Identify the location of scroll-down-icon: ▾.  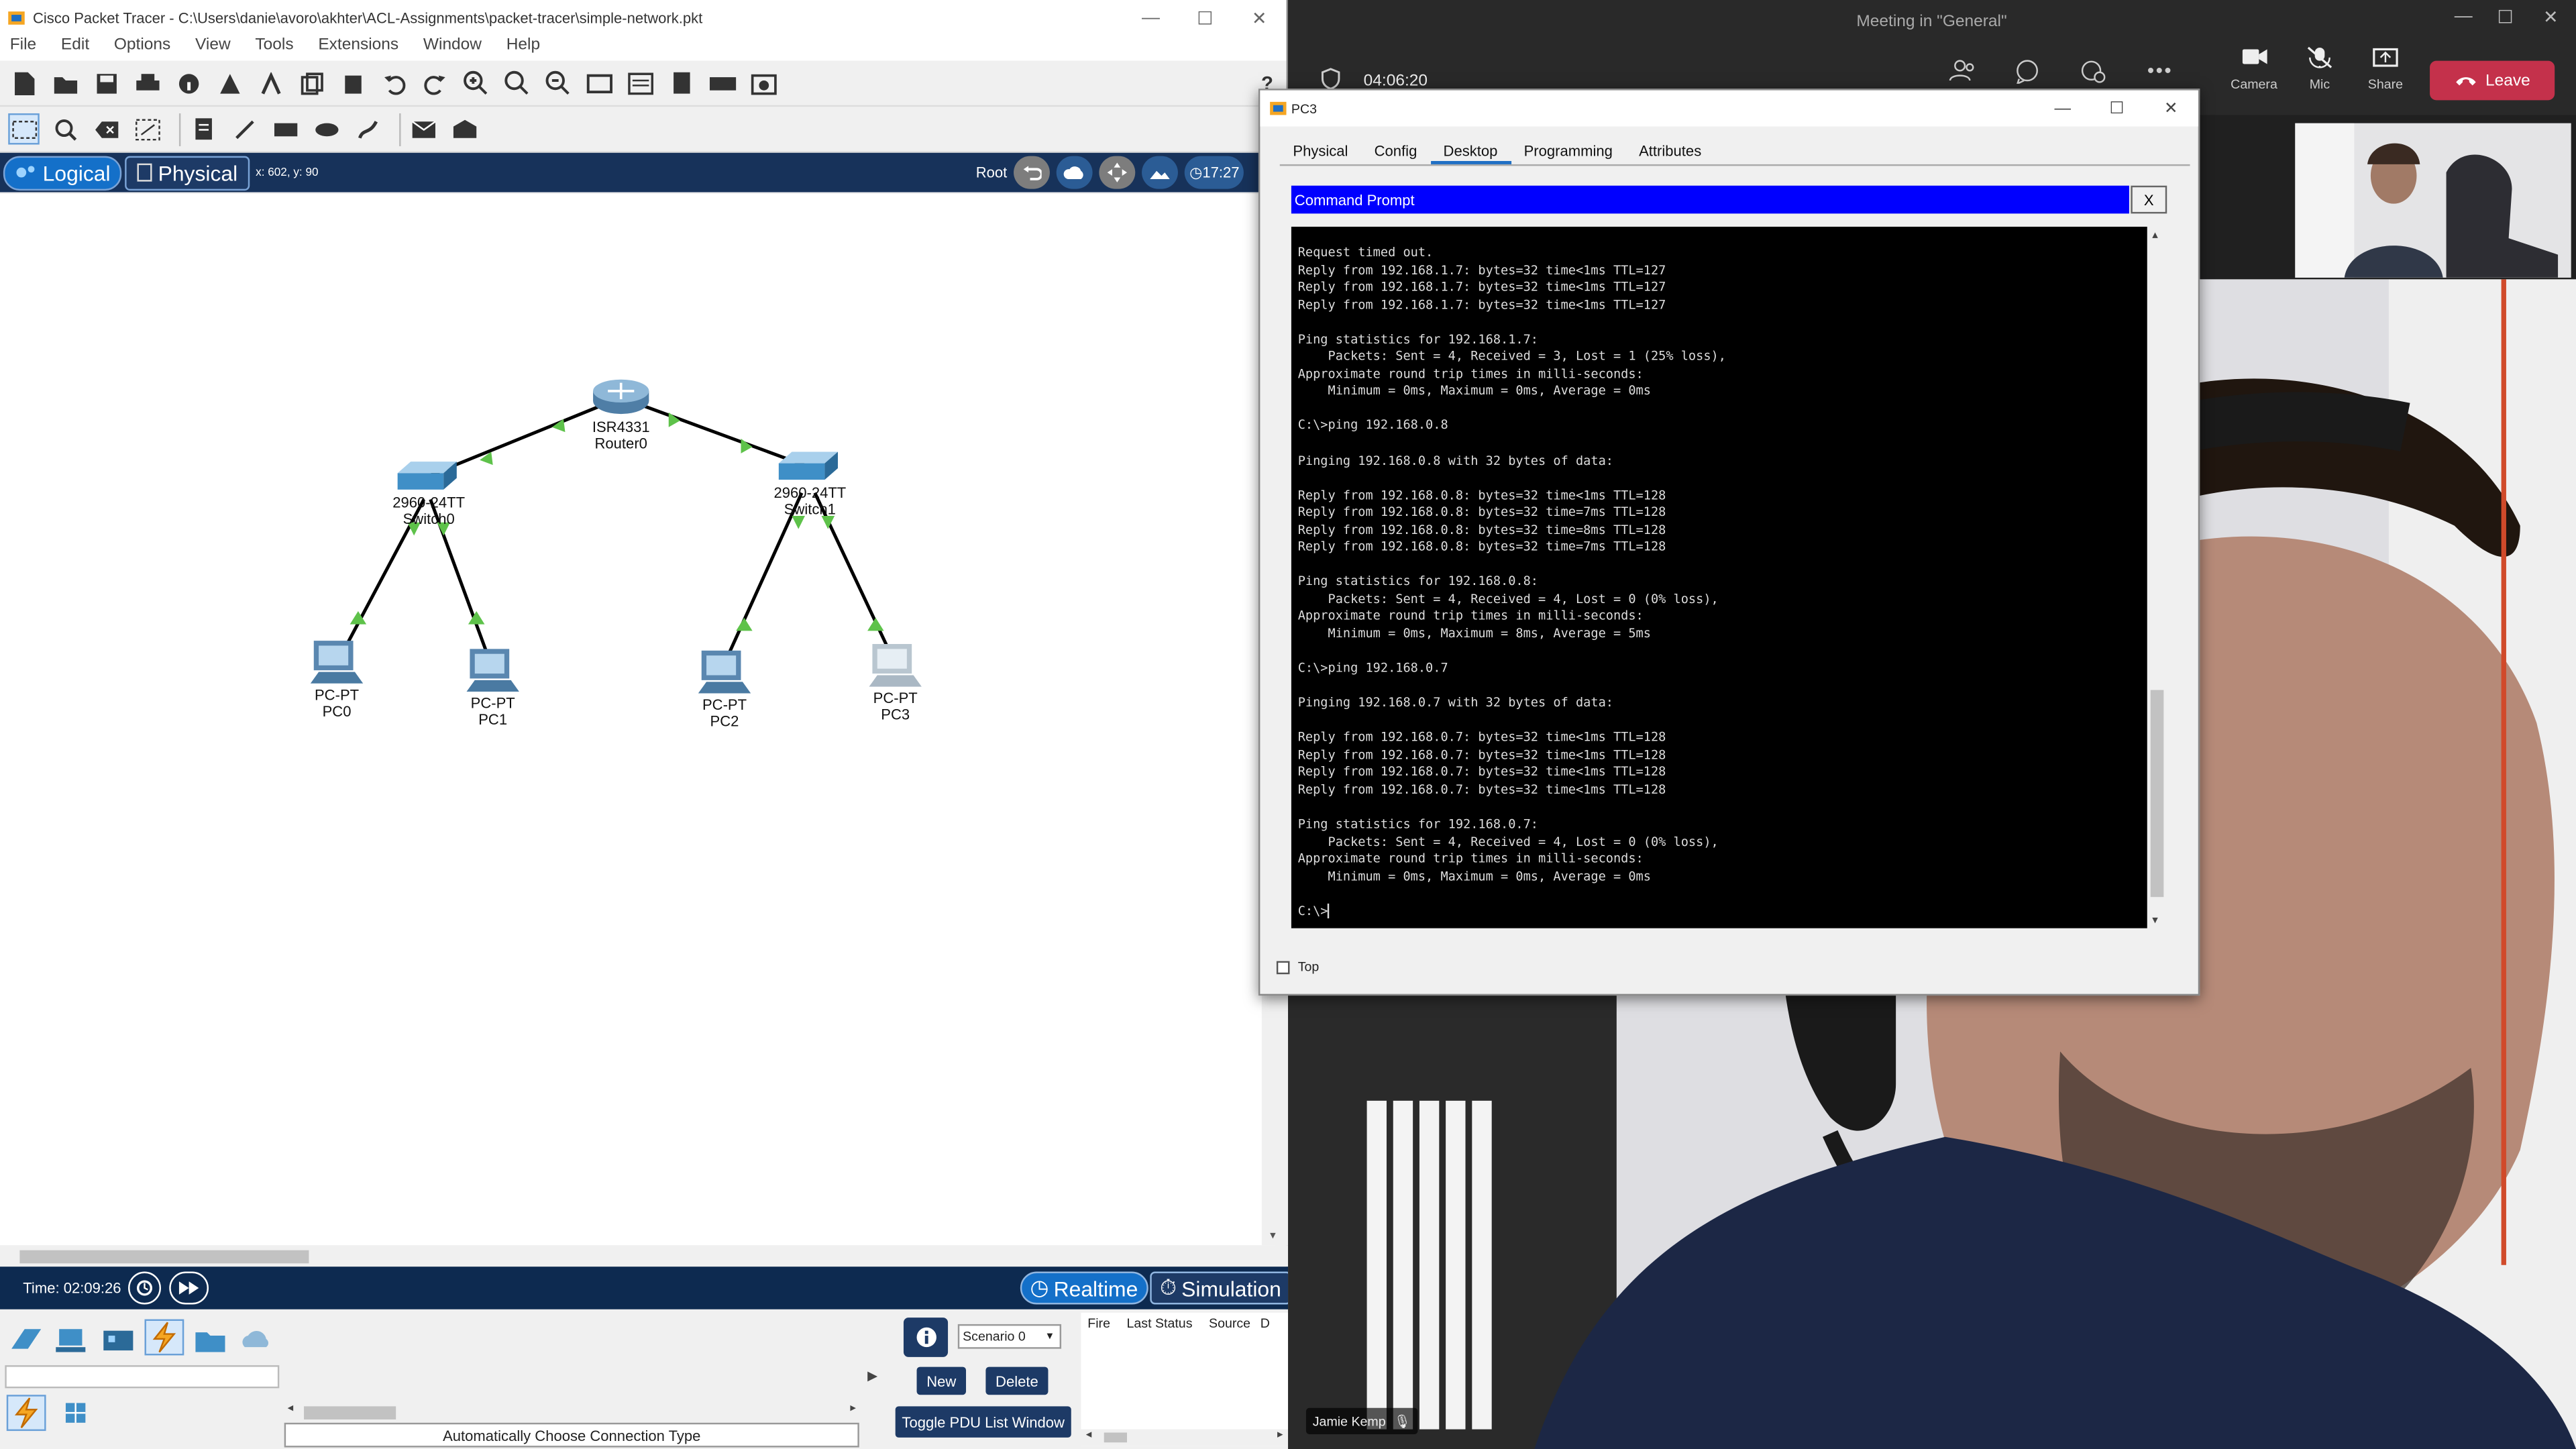
(2155, 920).